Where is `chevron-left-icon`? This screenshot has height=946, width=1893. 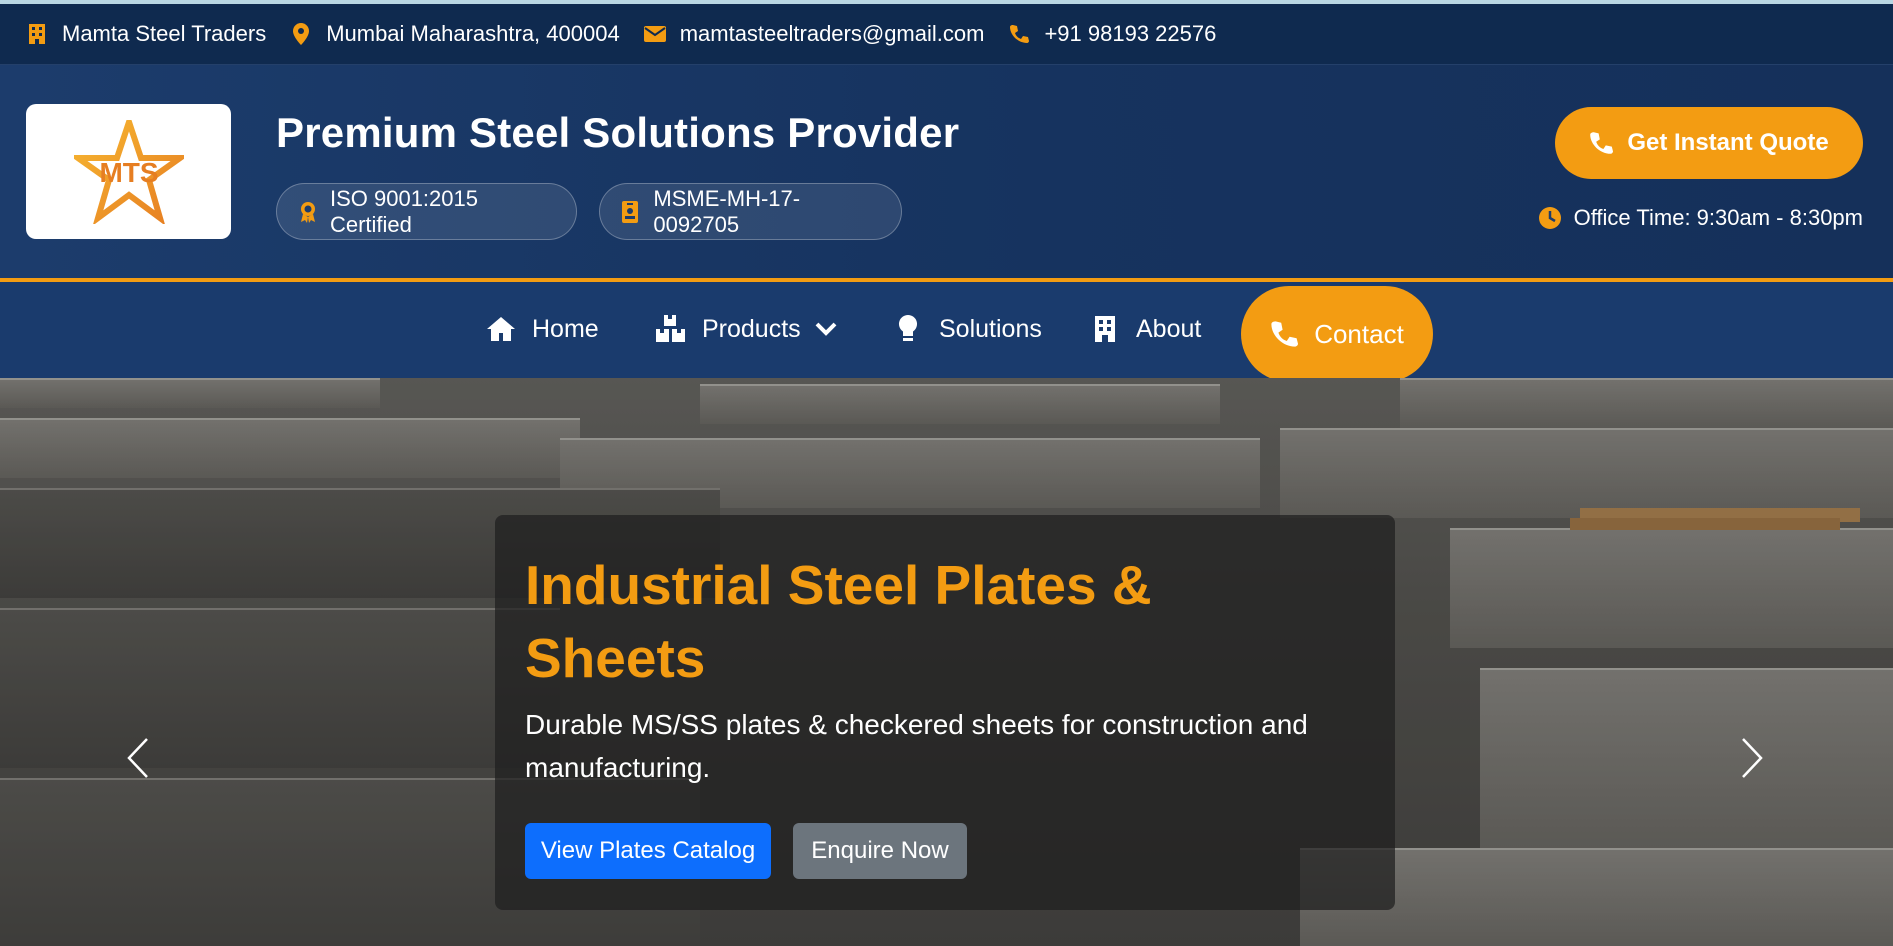 chevron-left-icon is located at coordinates (137, 758).